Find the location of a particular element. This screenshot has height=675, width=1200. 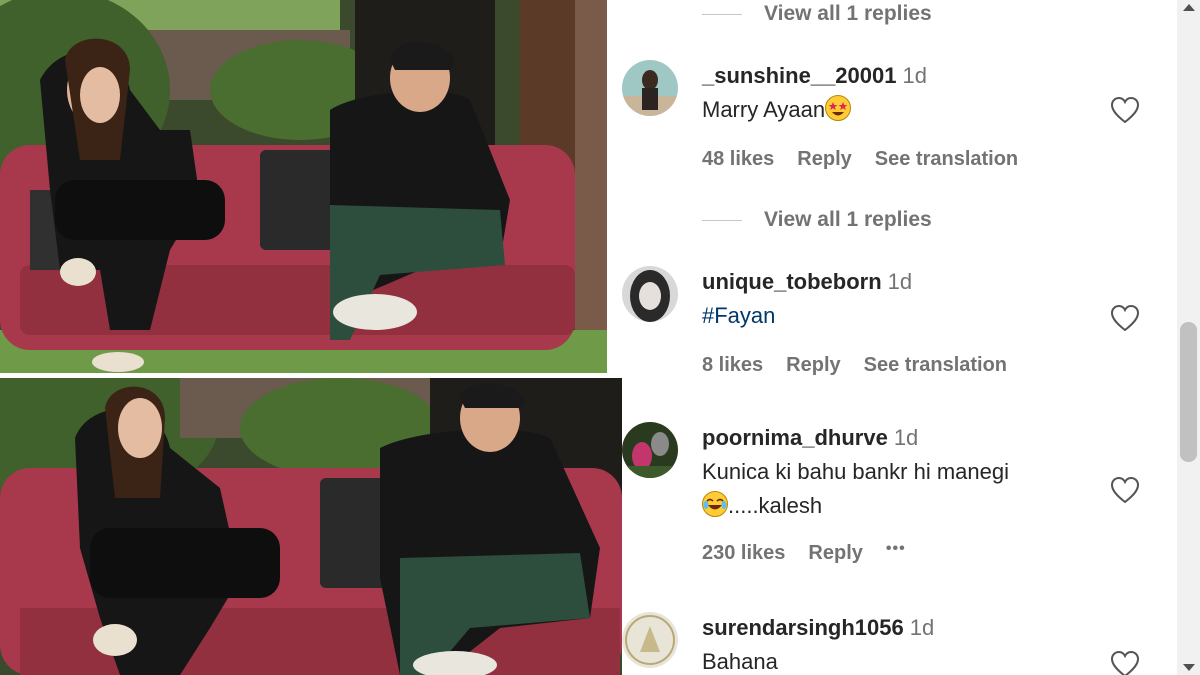

comment-actions: 230 likes Reply ••• is located at coordinates (804, 552).